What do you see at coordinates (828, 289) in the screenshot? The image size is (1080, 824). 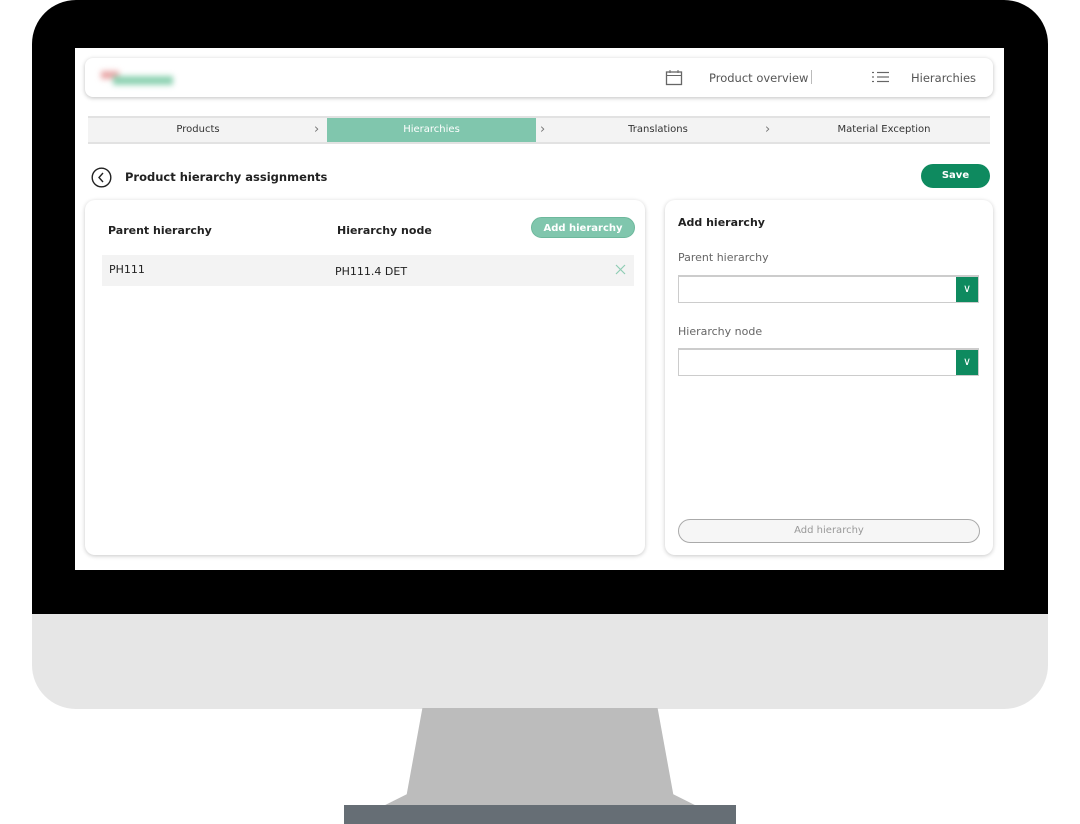 I see `parent-hierarchy-select: ∨` at bounding box center [828, 289].